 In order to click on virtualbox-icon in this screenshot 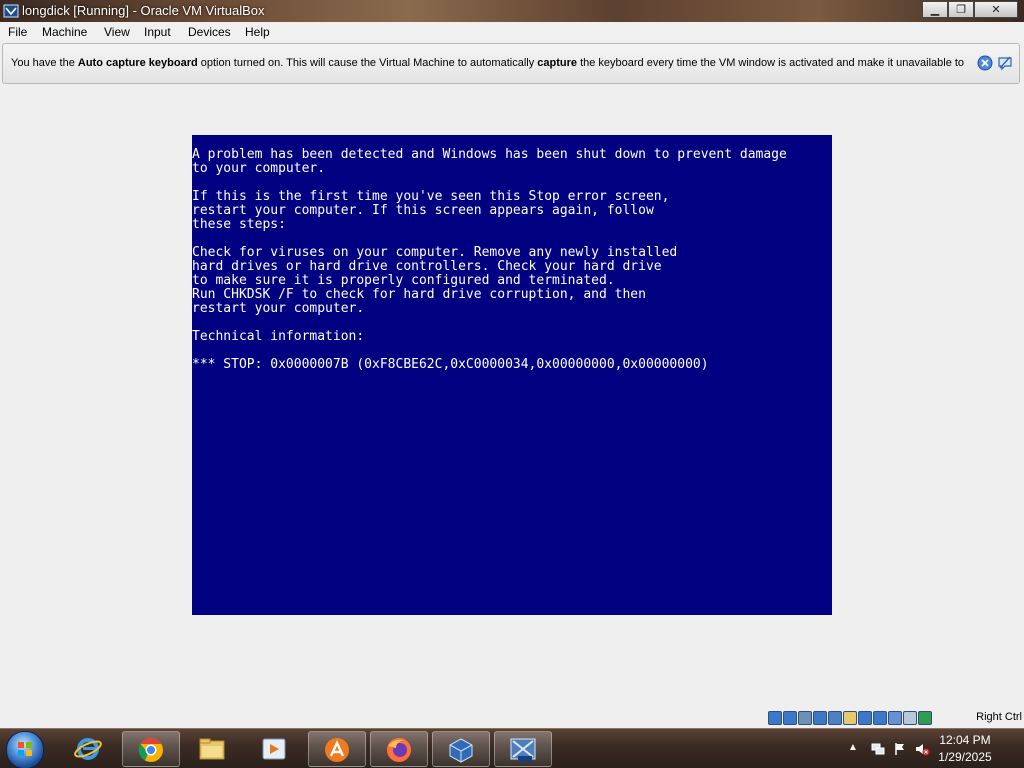, I will do `click(461, 750)`.